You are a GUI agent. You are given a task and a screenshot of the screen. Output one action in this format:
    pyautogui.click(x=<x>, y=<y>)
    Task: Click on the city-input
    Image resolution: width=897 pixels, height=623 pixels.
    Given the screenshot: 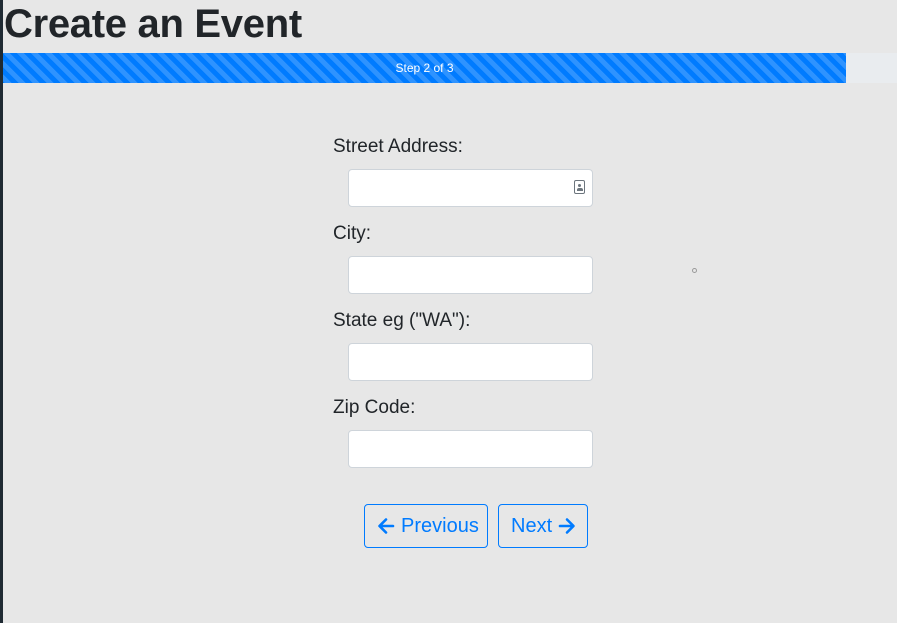 What is the action you would take?
    pyautogui.click(x=470, y=275)
    